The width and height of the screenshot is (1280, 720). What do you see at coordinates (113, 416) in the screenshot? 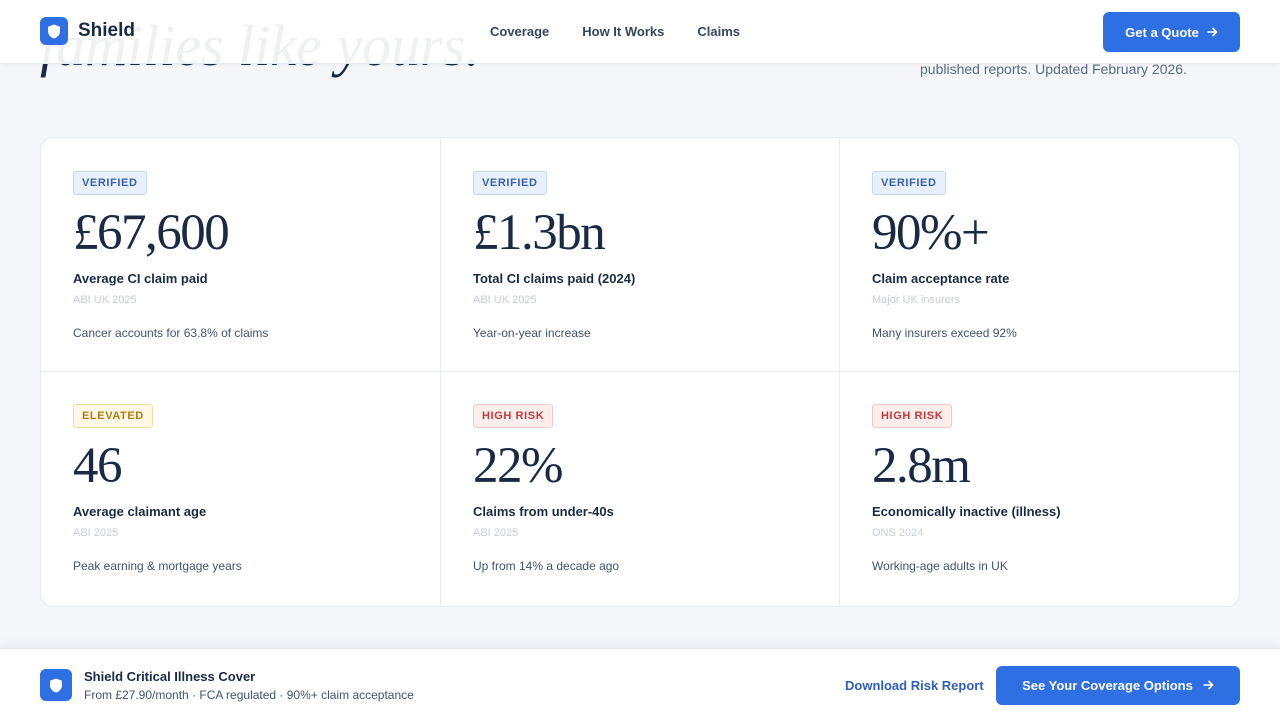
I see `stat-badge: ELEVATED` at bounding box center [113, 416].